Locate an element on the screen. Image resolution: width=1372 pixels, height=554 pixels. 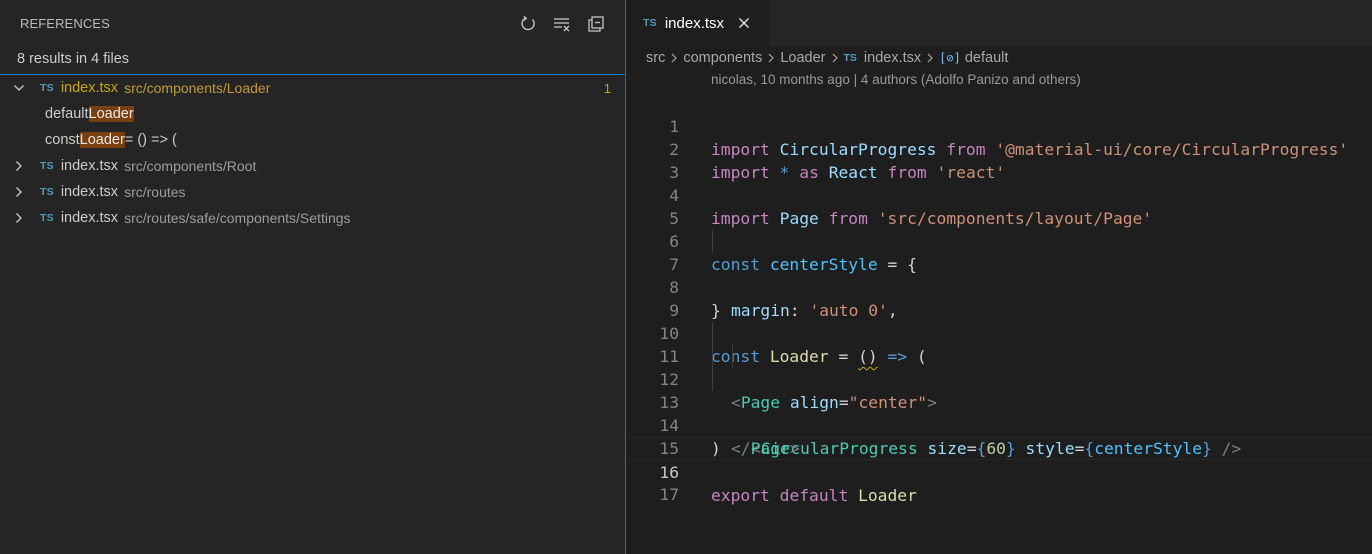
breadcrumb-file: index.tsx is located at coordinates (892, 58).